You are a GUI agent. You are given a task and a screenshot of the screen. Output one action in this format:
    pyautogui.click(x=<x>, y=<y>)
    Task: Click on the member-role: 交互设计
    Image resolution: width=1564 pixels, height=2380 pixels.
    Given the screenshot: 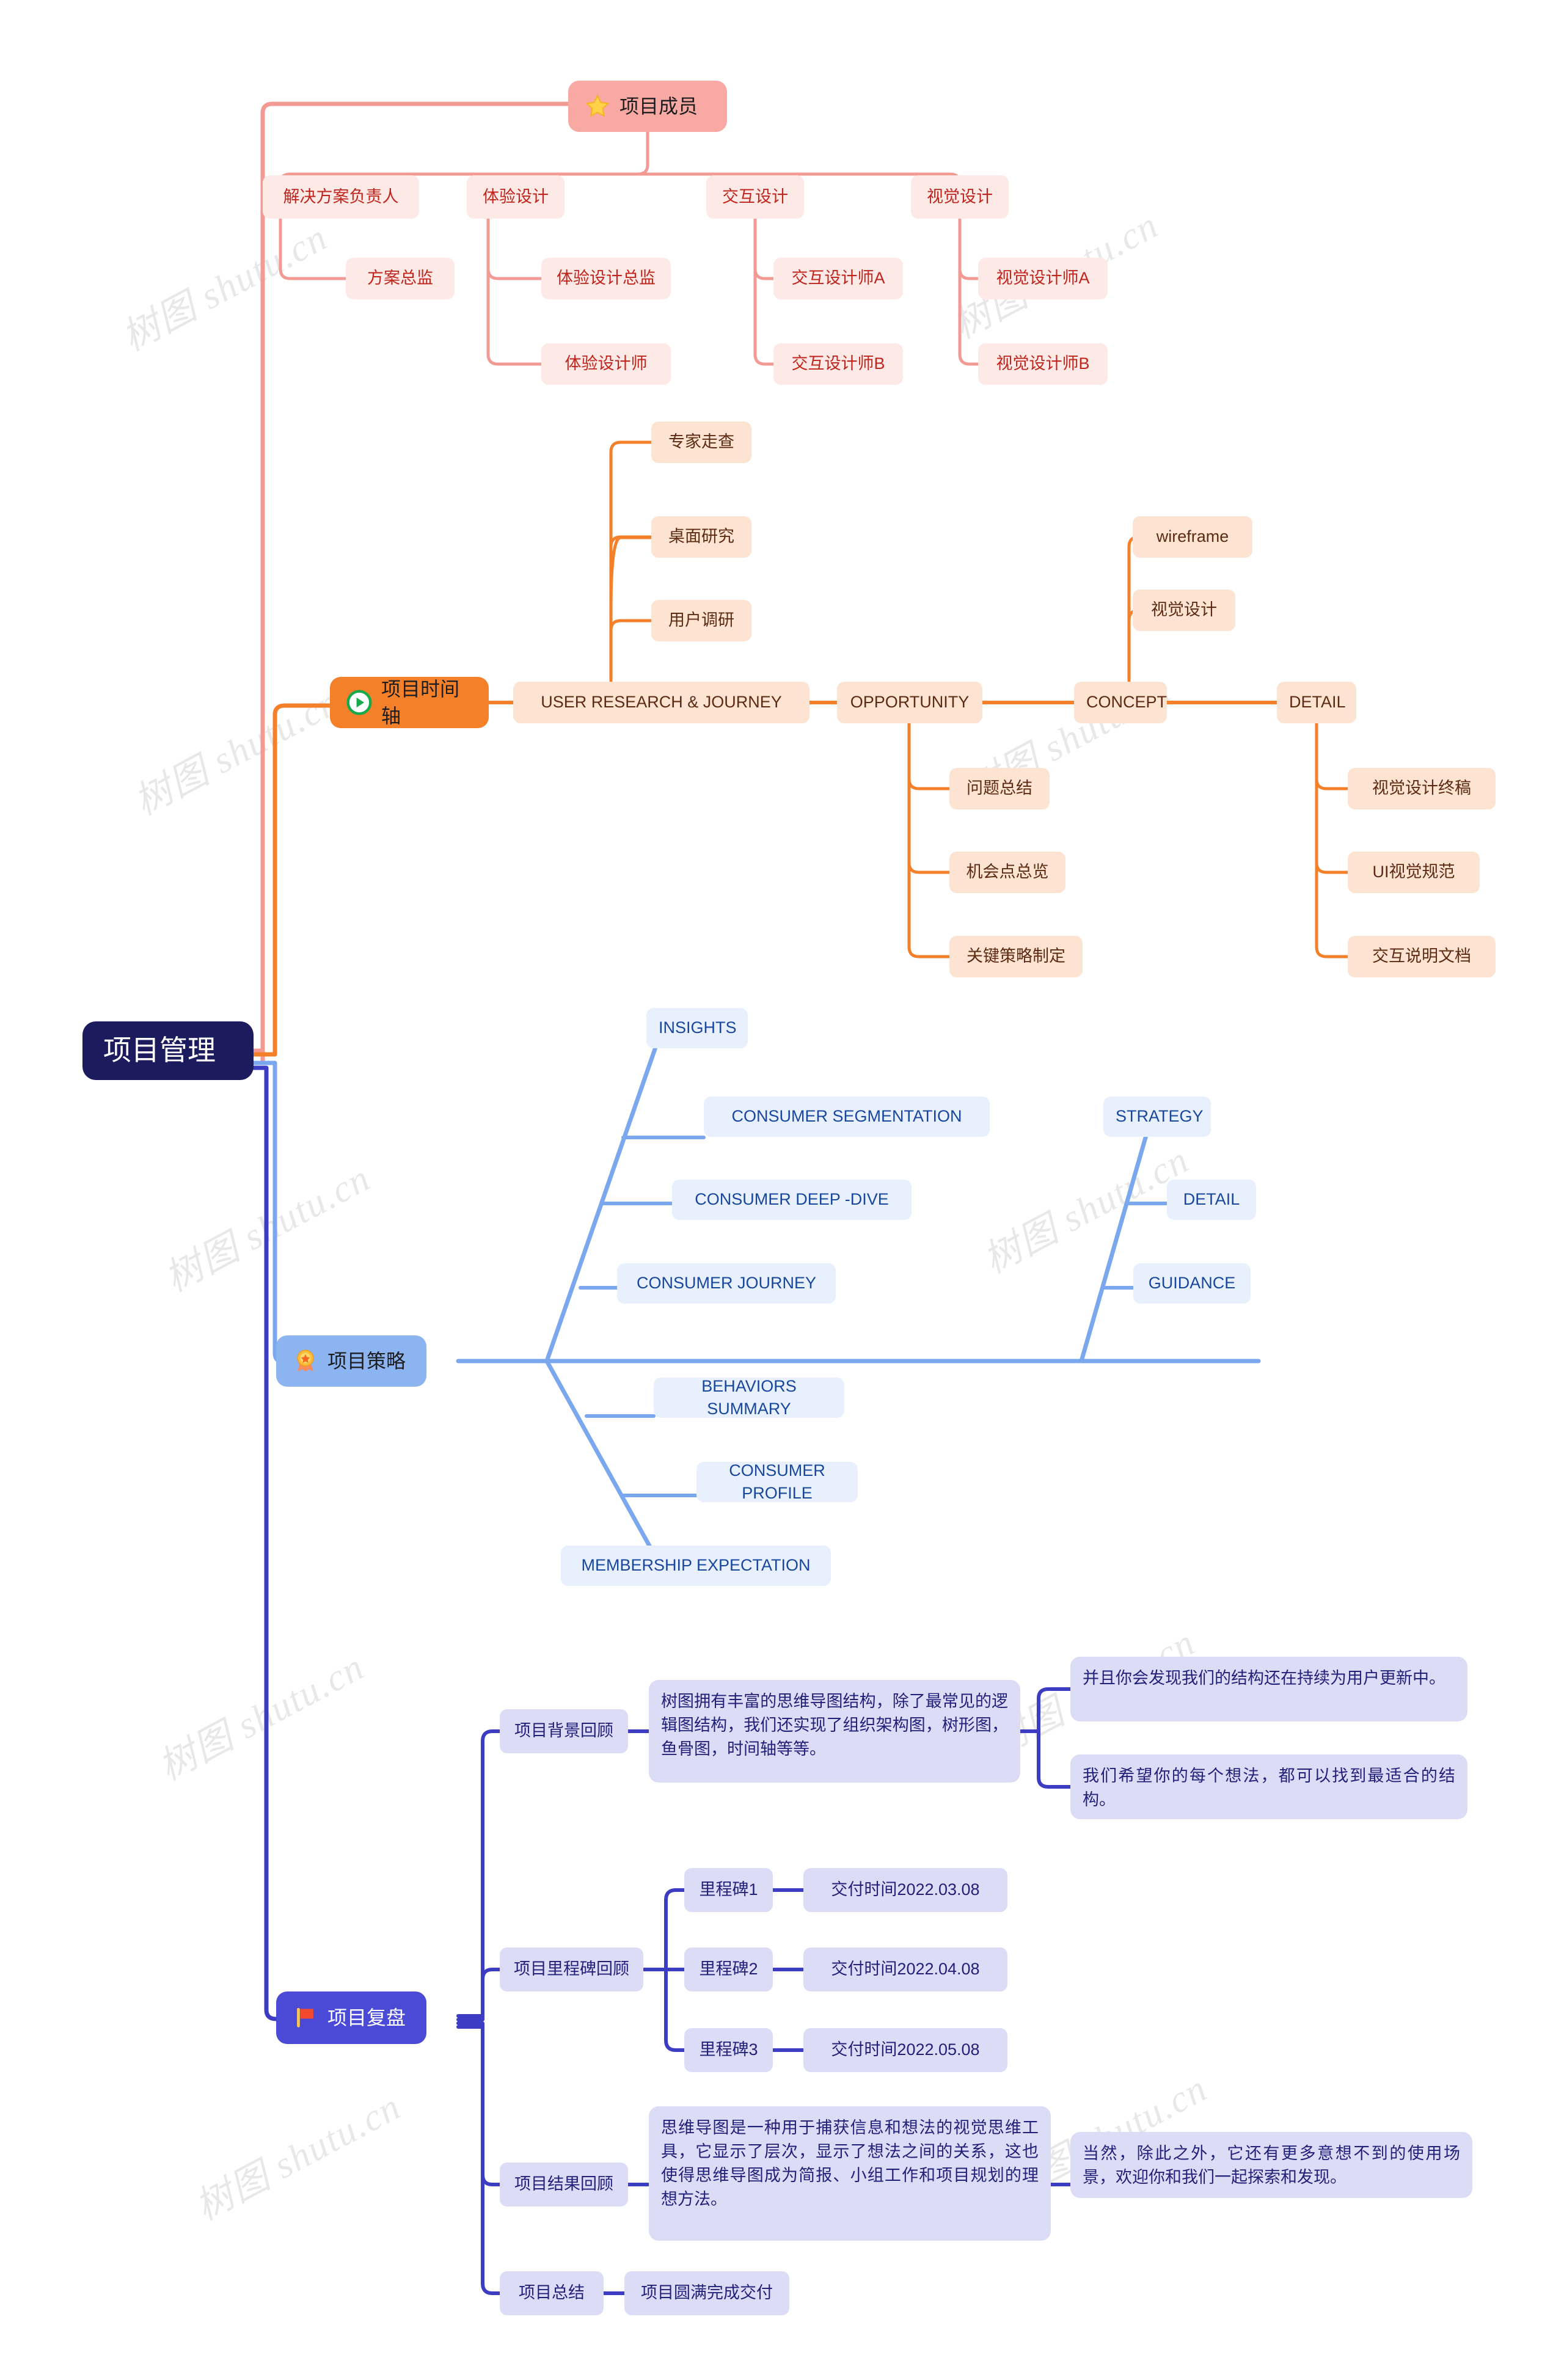 What is the action you would take?
    pyautogui.click(x=755, y=197)
    